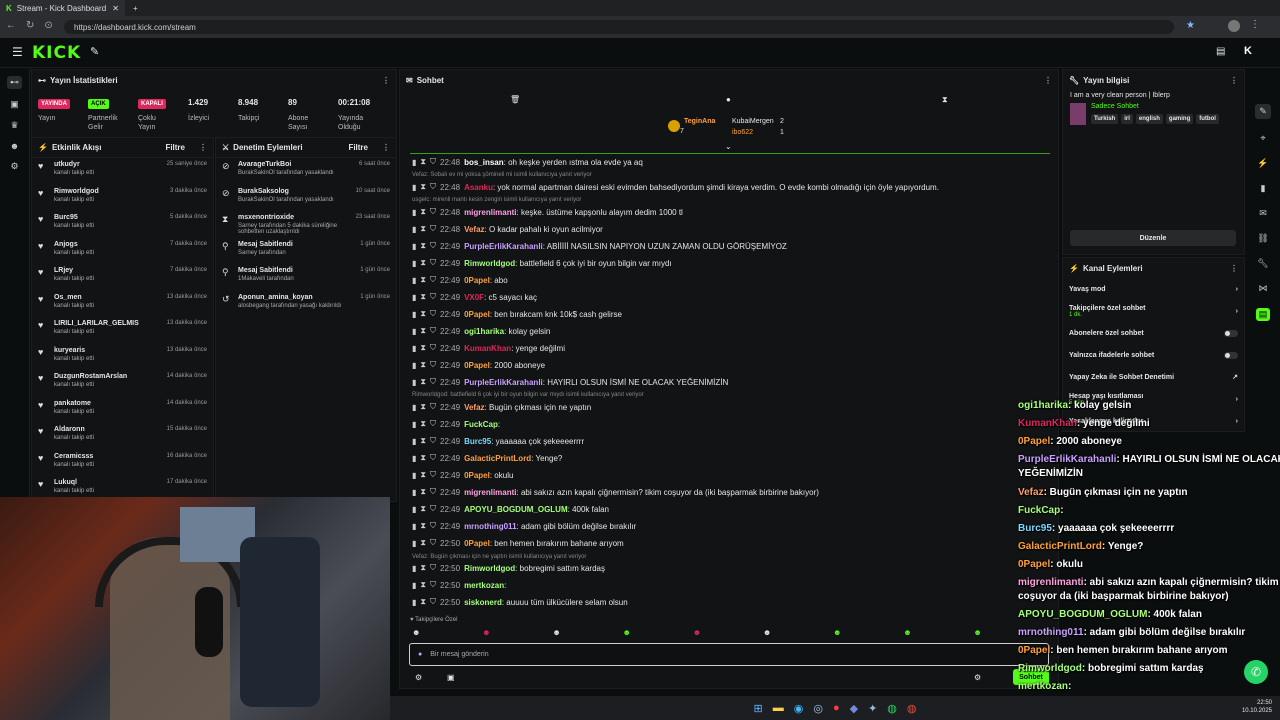  Describe the element at coordinates (1153, 377) in the screenshot. I see `channel-action-item: Yapay Zeka ile Sohbet Denetimi ↗` at that location.